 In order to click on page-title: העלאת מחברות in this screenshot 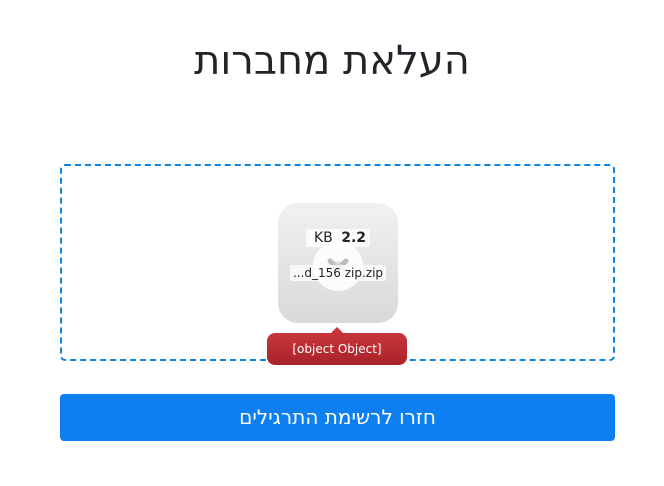, I will do `click(332, 61)`.